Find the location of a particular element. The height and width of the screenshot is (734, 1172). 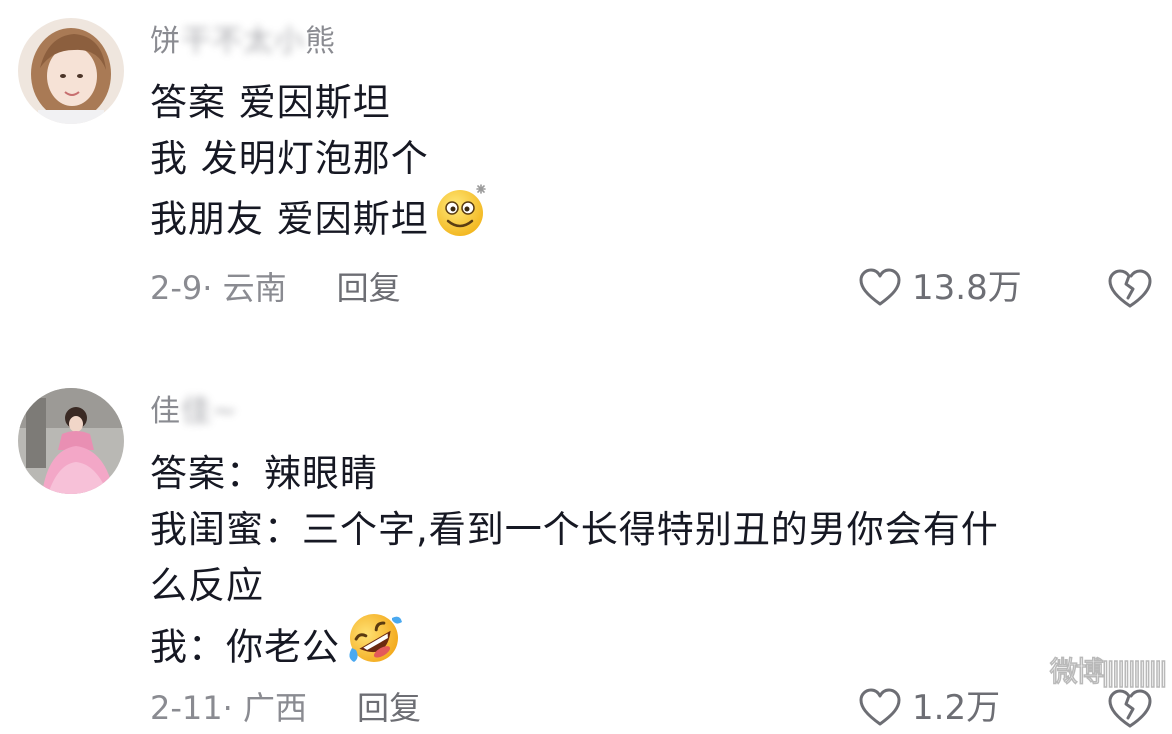

comment-line: 我闺蜜：三个字,看到一个长得特别丑的男你会有什 is located at coordinates (574, 529).